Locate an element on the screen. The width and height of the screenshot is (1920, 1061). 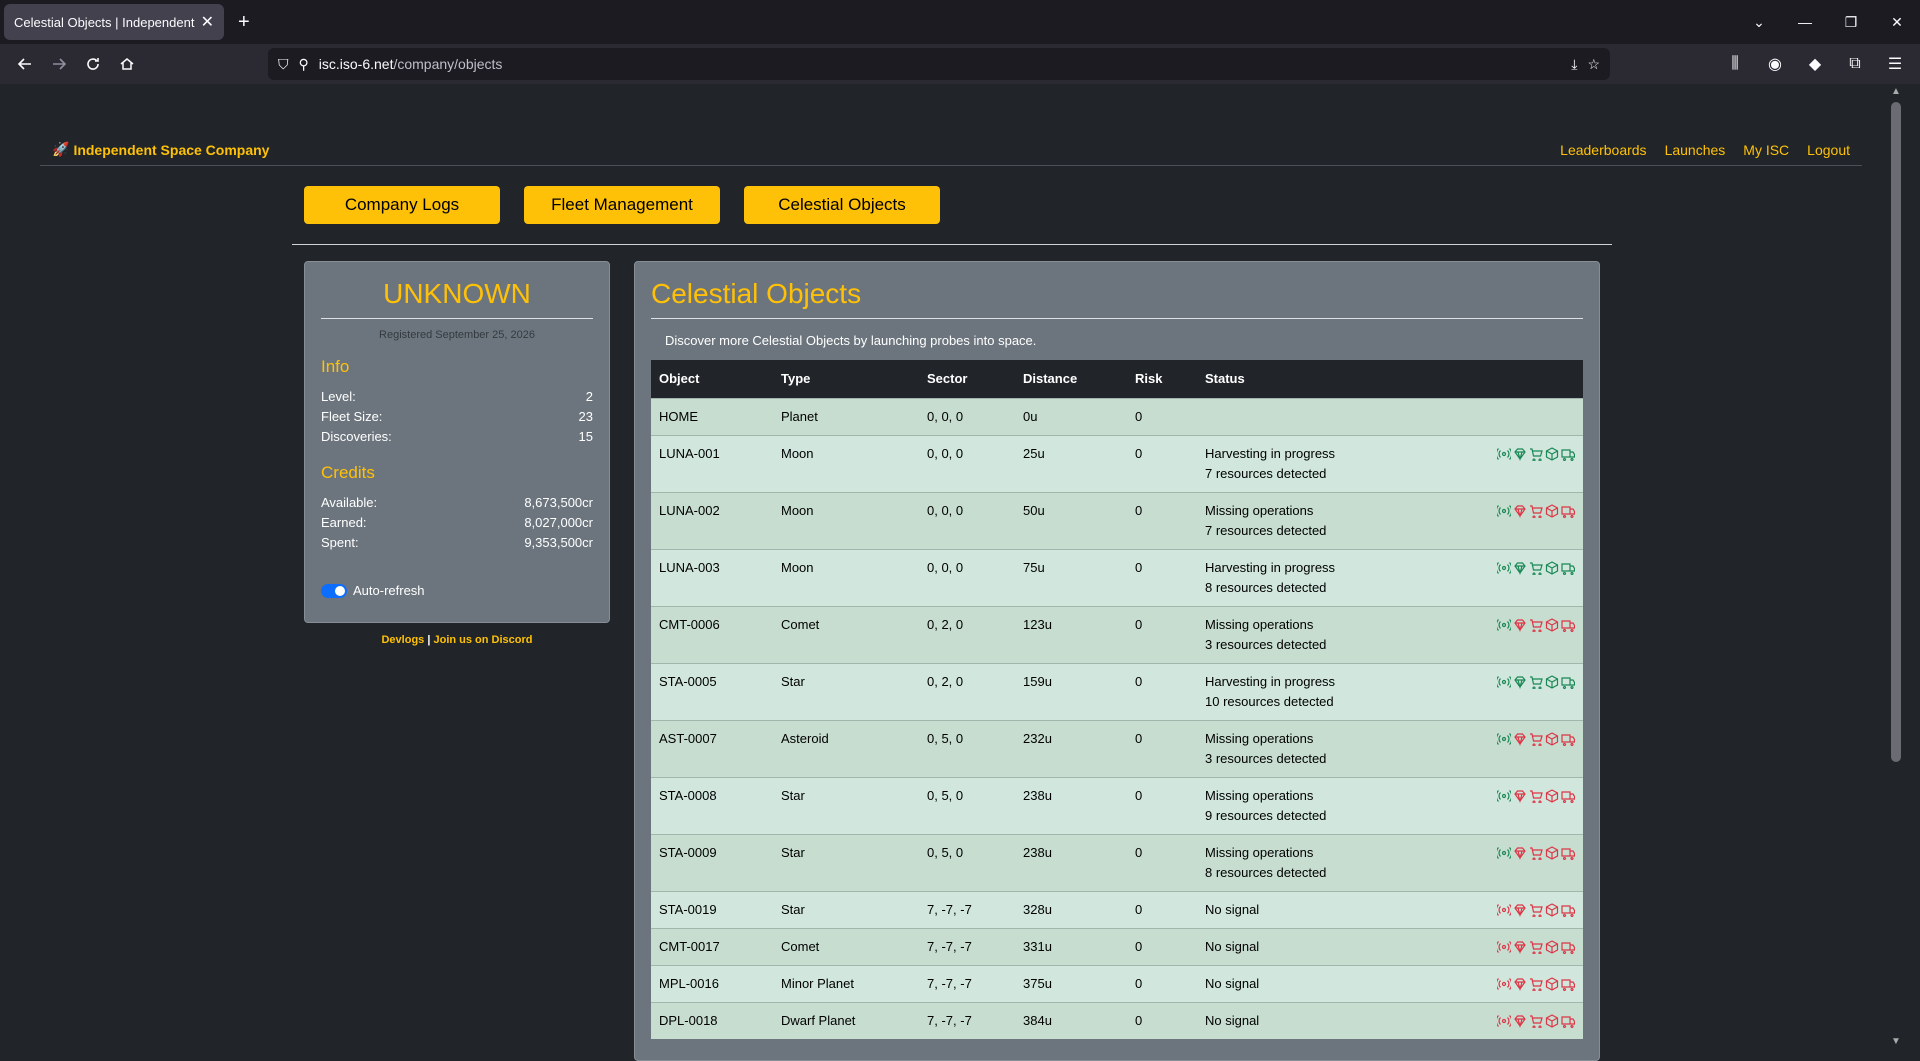
table-row: STA-0019 Star 7, -7, -7 328u 0 No signal is located at coordinates (1117, 909).